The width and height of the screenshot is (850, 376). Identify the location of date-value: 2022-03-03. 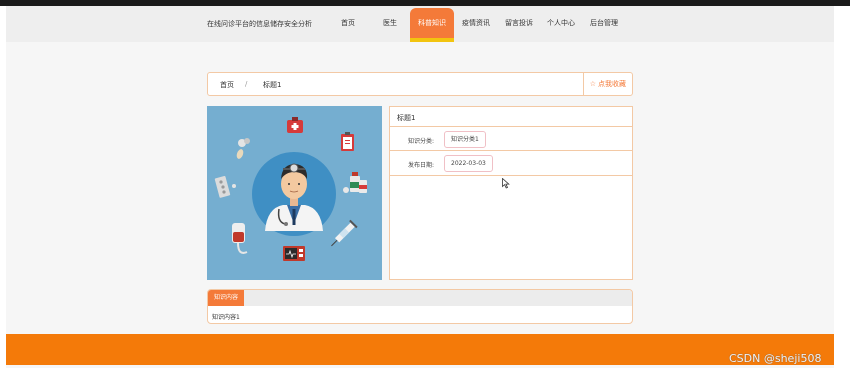
(468, 163).